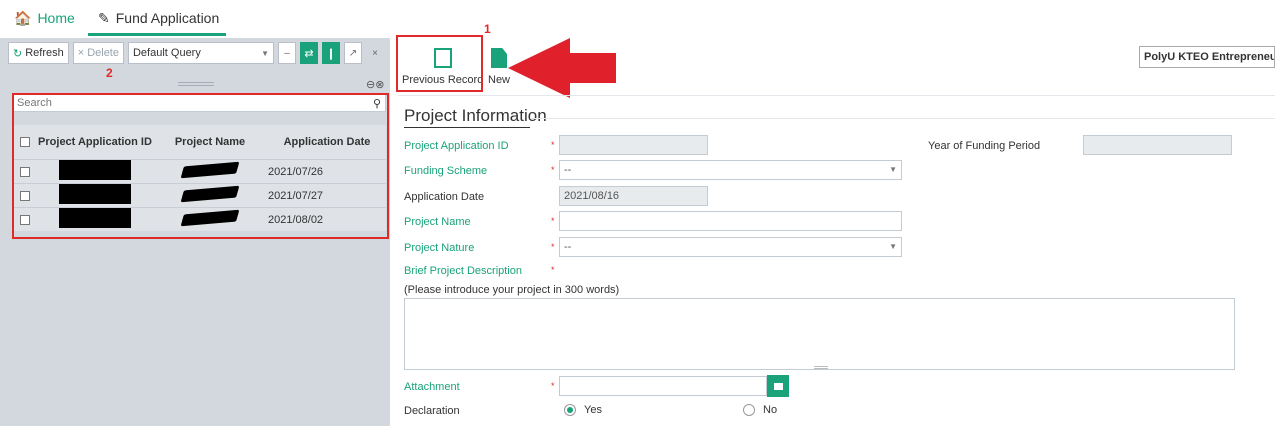 Image resolution: width=1275 pixels, height=426 pixels. I want to click on year-label: Year of Funding Period, so click(984, 146).